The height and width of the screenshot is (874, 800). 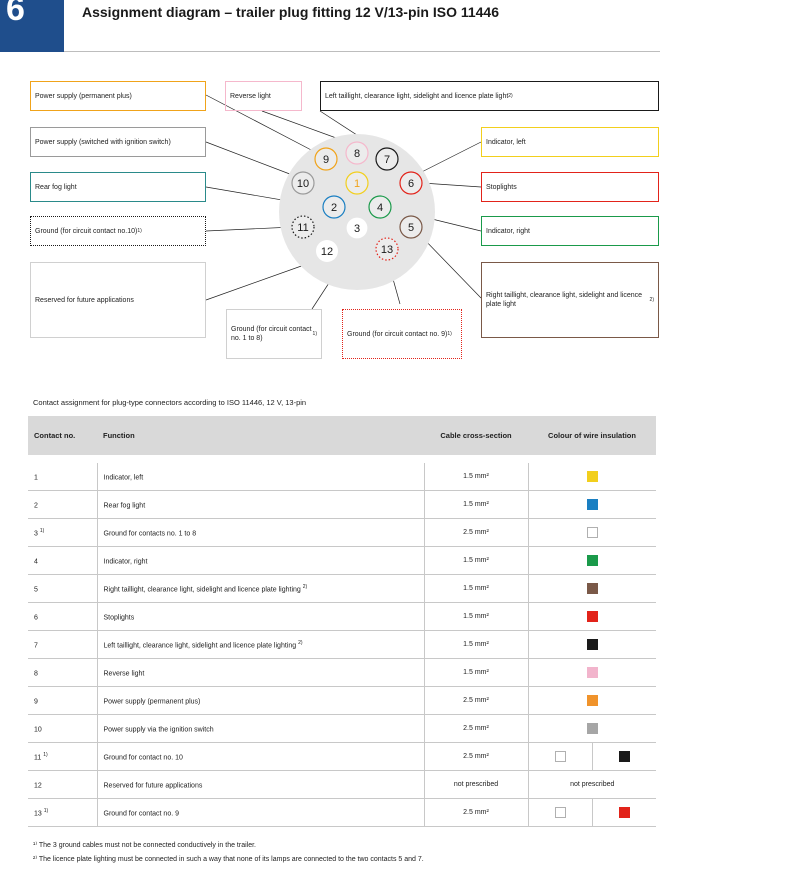 I want to click on contact-value: 8, so click(x=36, y=674).